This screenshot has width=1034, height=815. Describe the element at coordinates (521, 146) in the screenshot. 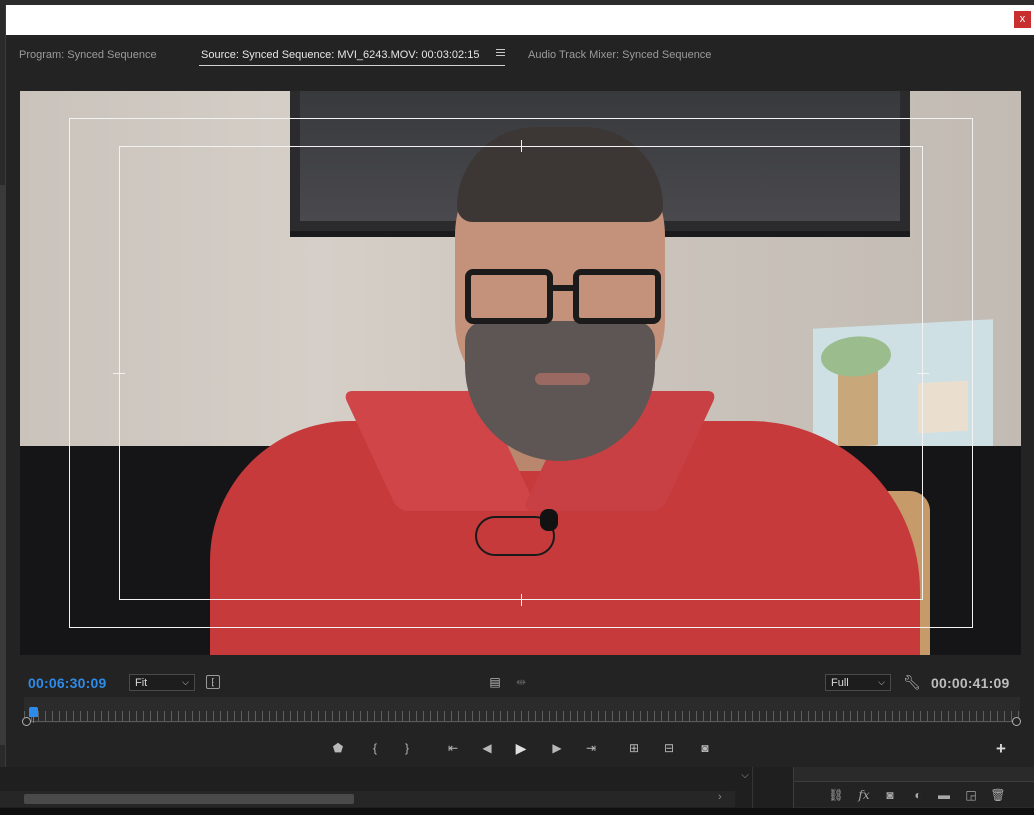

I see `safe-tick-top` at that location.